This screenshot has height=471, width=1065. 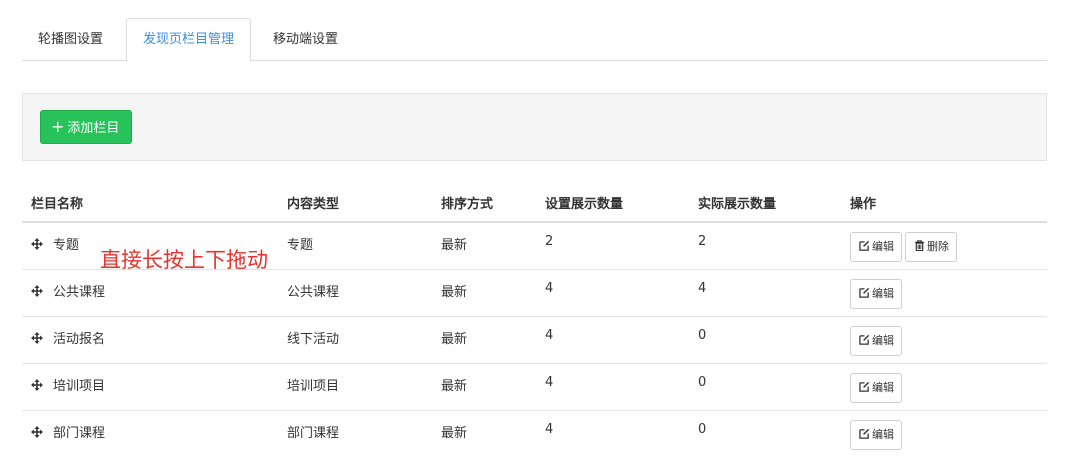 I want to click on row-set-count: 2, so click(x=612, y=246).